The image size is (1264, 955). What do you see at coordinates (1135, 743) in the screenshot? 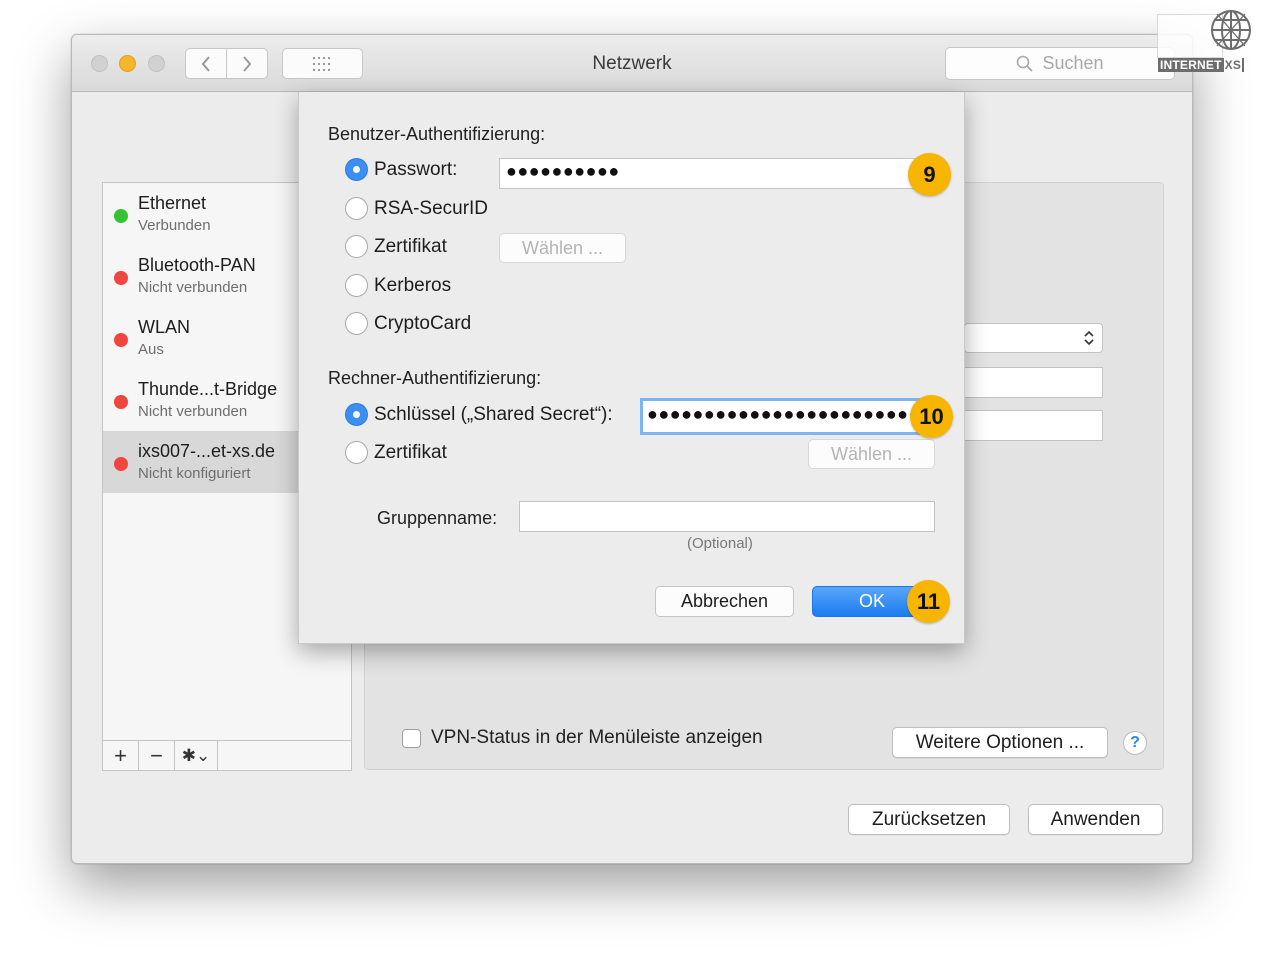
I see `help-button: ?` at bounding box center [1135, 743].